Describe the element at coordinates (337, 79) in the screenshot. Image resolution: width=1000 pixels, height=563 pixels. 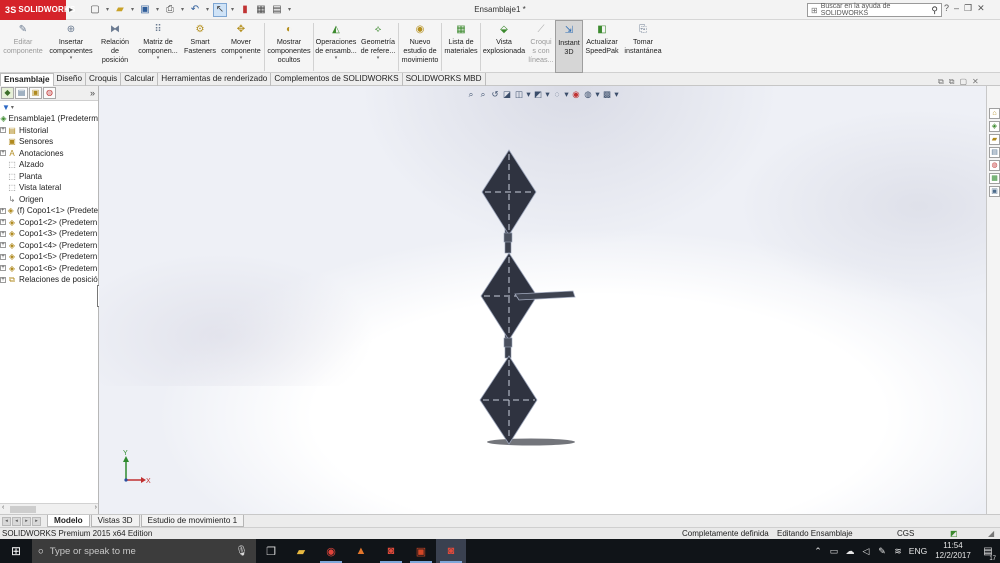
I see `tab-complementos: Complementos de SOLIDWORKS` at that location.